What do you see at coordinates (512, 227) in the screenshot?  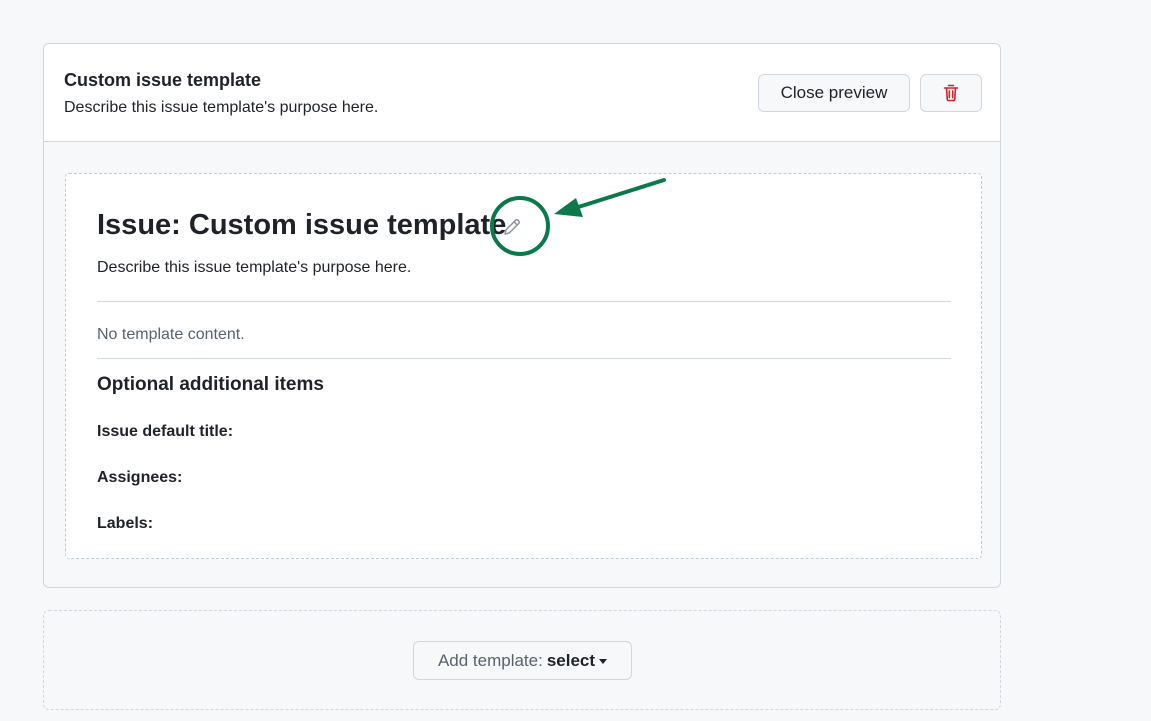 I see `pencil-icon` at bounding box center [512, 227].